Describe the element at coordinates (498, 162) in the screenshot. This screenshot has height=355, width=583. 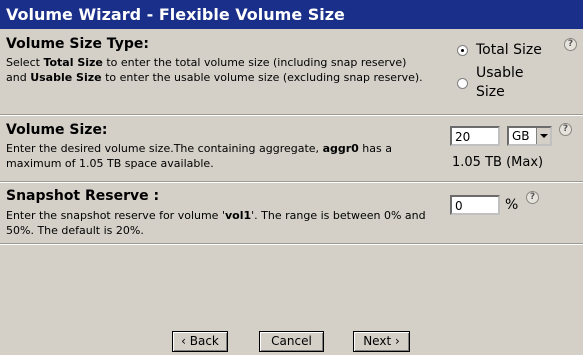
I see `max-size-text: 1.05 TB (Max)` at that location.